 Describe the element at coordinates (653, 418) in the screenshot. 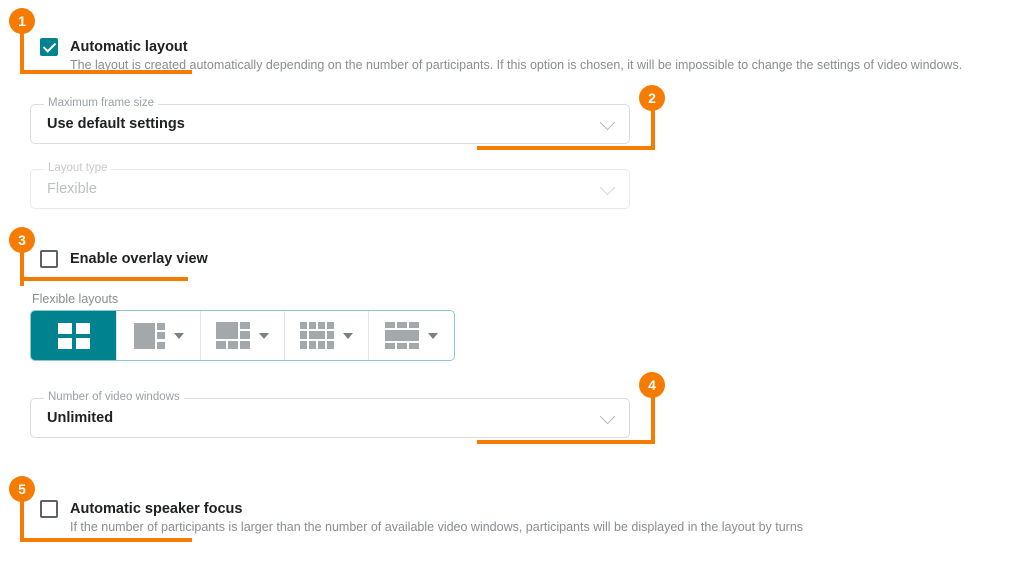

I see `callout-4-connector-vertical` at that location.